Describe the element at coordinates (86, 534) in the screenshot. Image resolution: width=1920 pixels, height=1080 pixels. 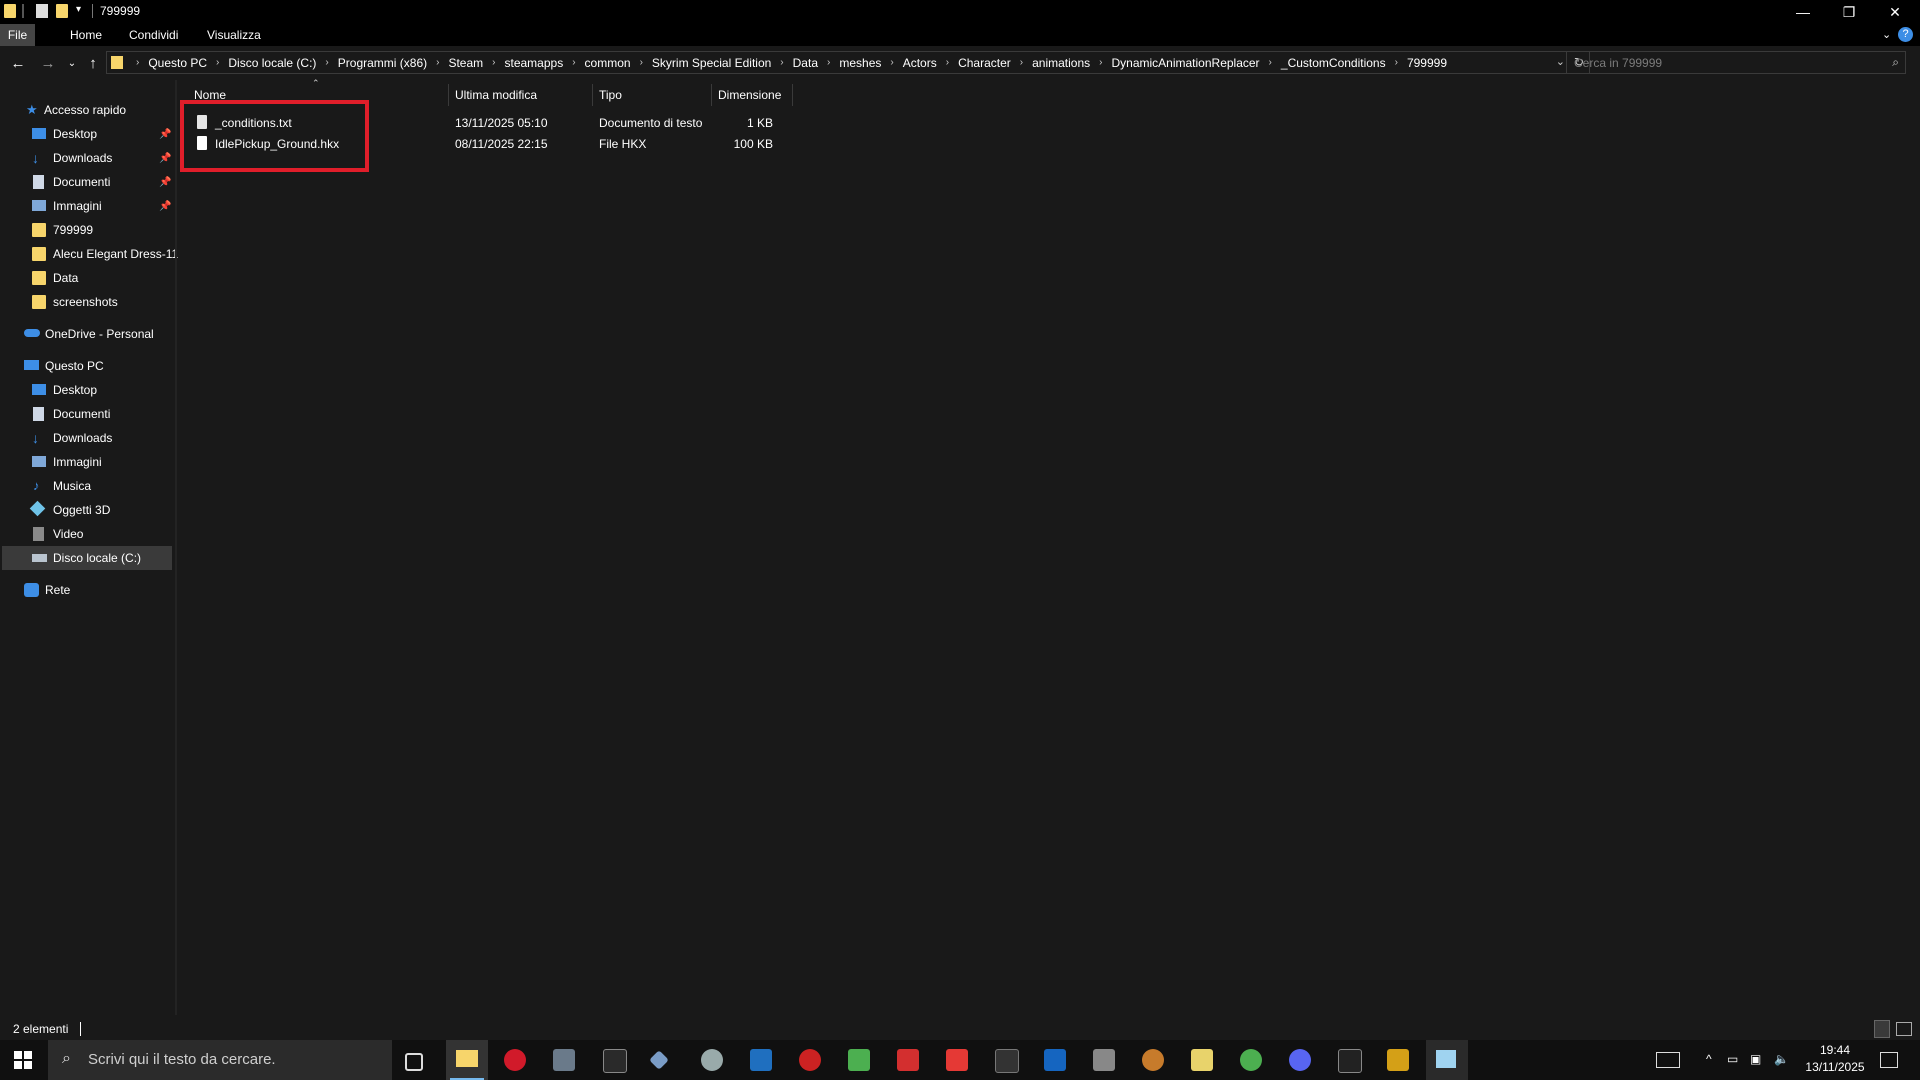
I see `nav-pc-video: Video` at that location.